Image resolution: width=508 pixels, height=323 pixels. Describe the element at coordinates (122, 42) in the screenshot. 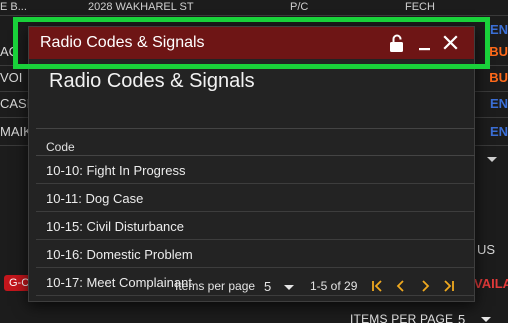

I see `dialog-title: Radio Codes & Signals` at that location.